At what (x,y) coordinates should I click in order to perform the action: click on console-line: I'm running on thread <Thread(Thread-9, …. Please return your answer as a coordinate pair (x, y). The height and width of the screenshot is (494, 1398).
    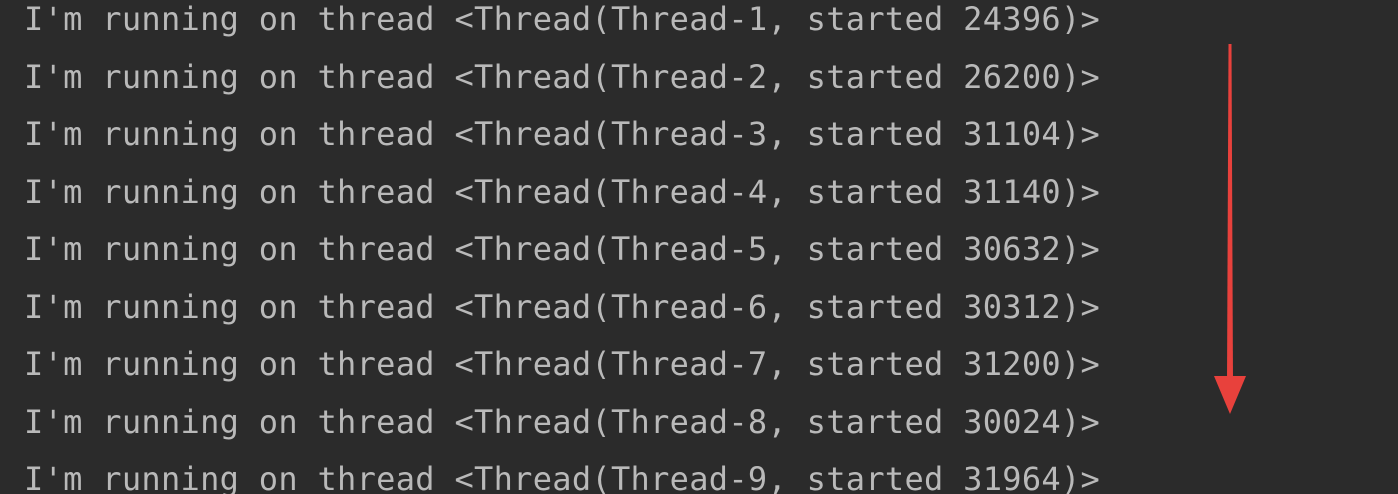
    Looking at the image, I should click on (562, 477).